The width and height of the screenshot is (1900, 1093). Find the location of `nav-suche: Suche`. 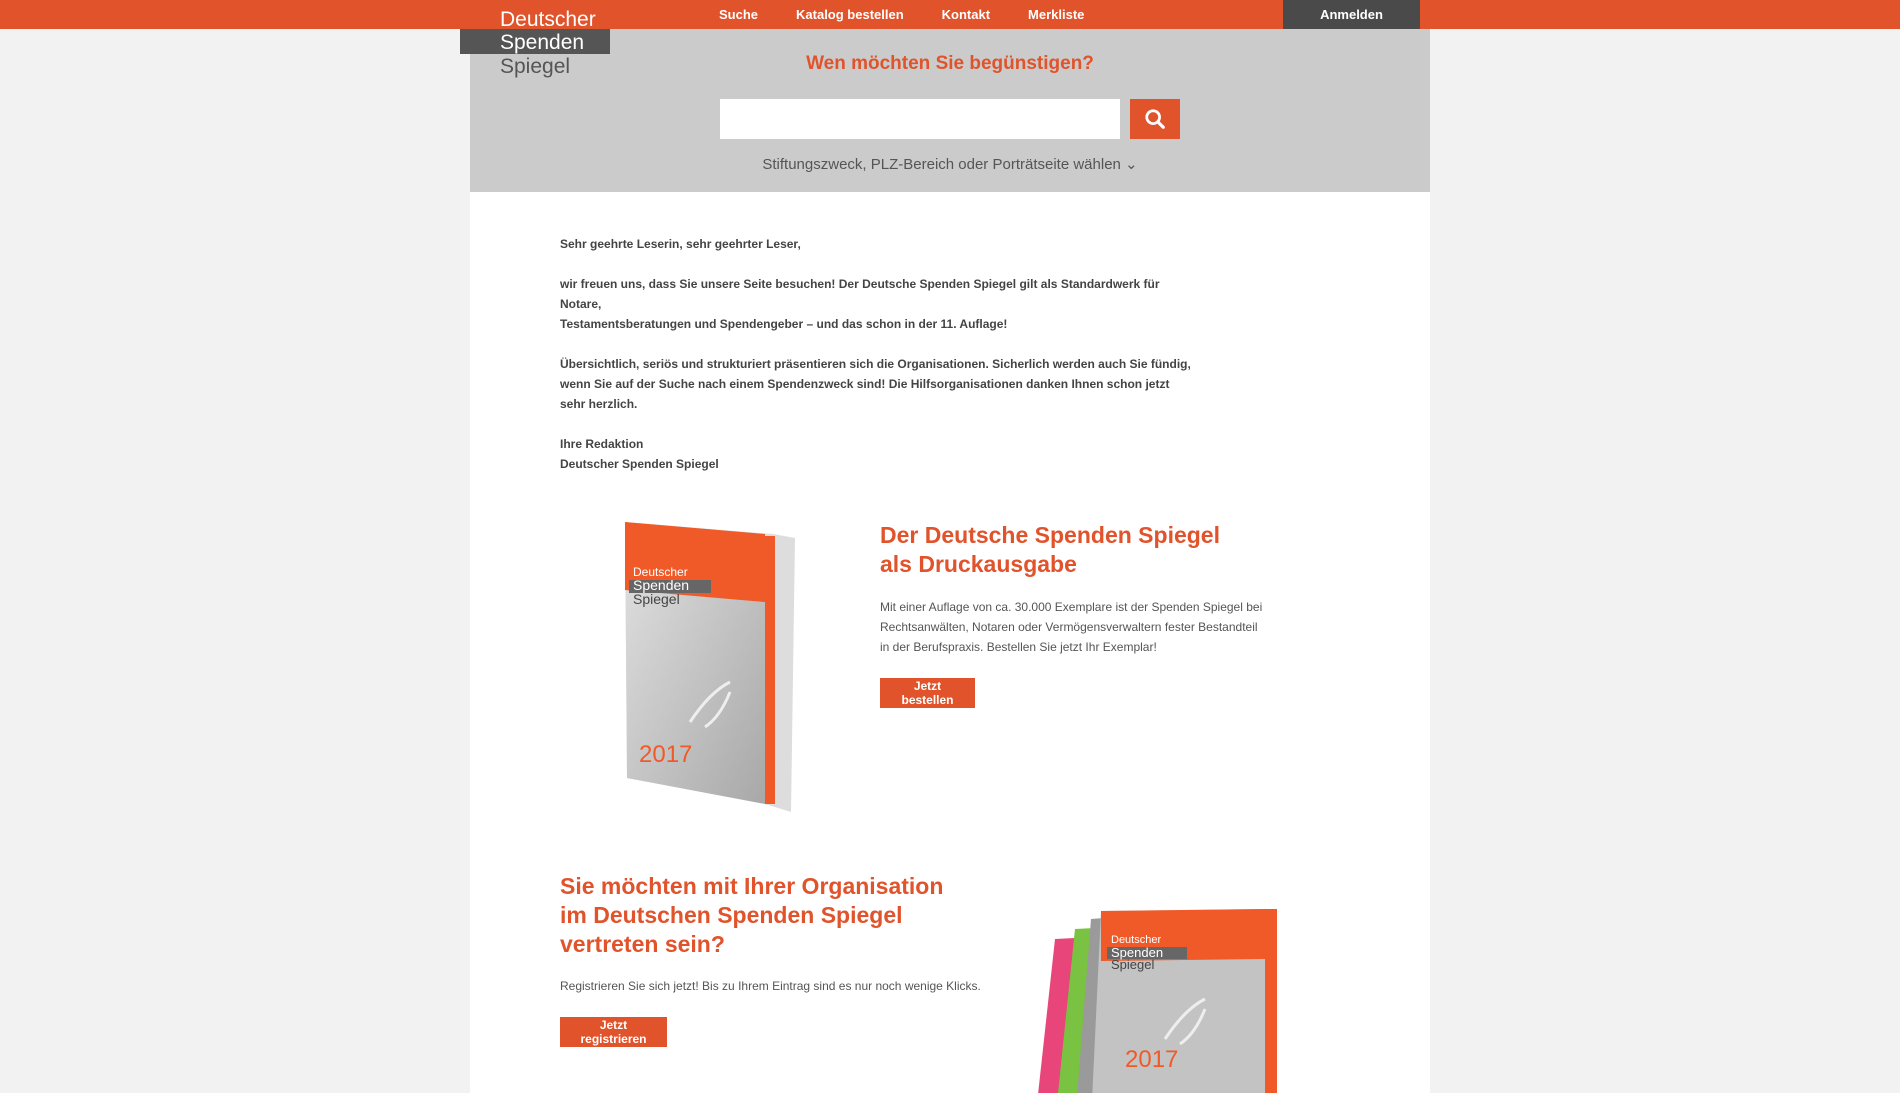

nav-suche: Suche is located at coordinates (738, 14).